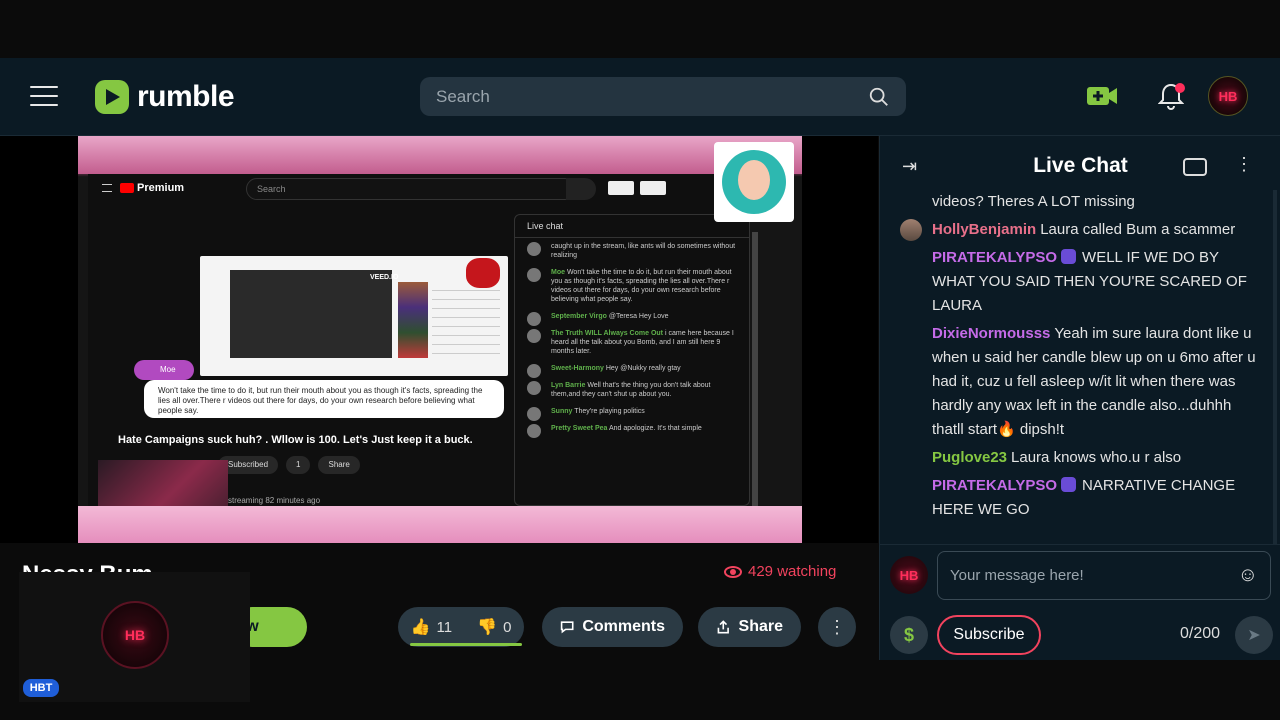 The width and height of the screenshot is (1280, 720). I want to click on search-input, so click(652, 96).